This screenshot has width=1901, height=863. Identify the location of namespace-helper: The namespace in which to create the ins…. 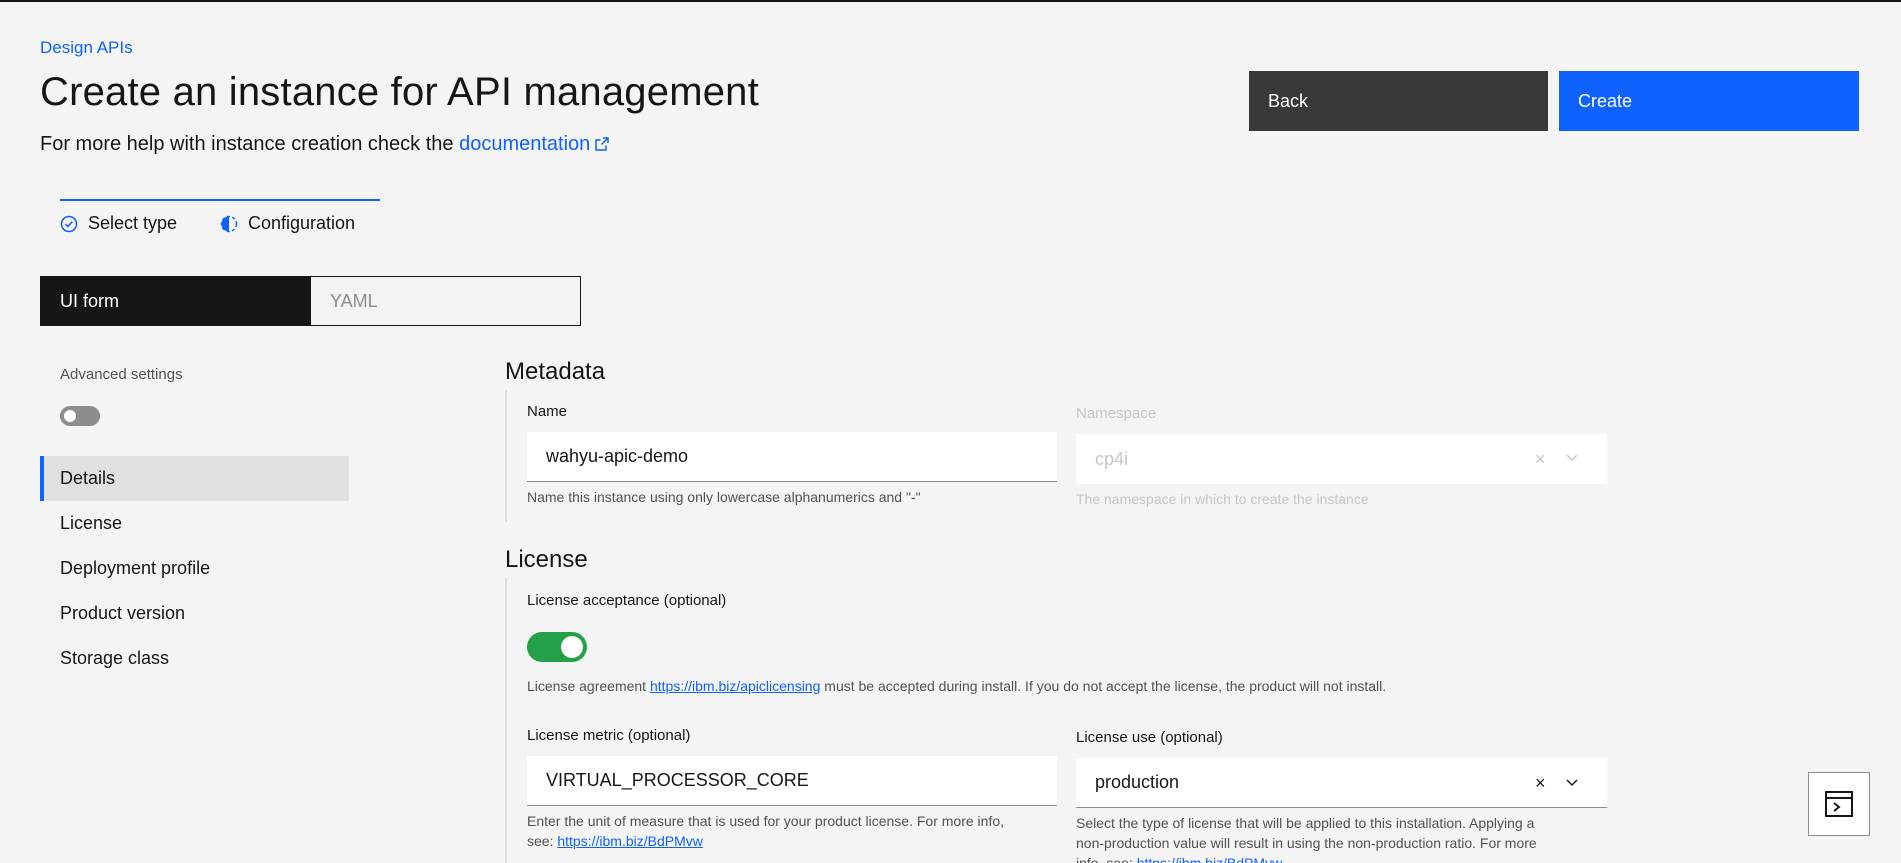
(1222, 499).